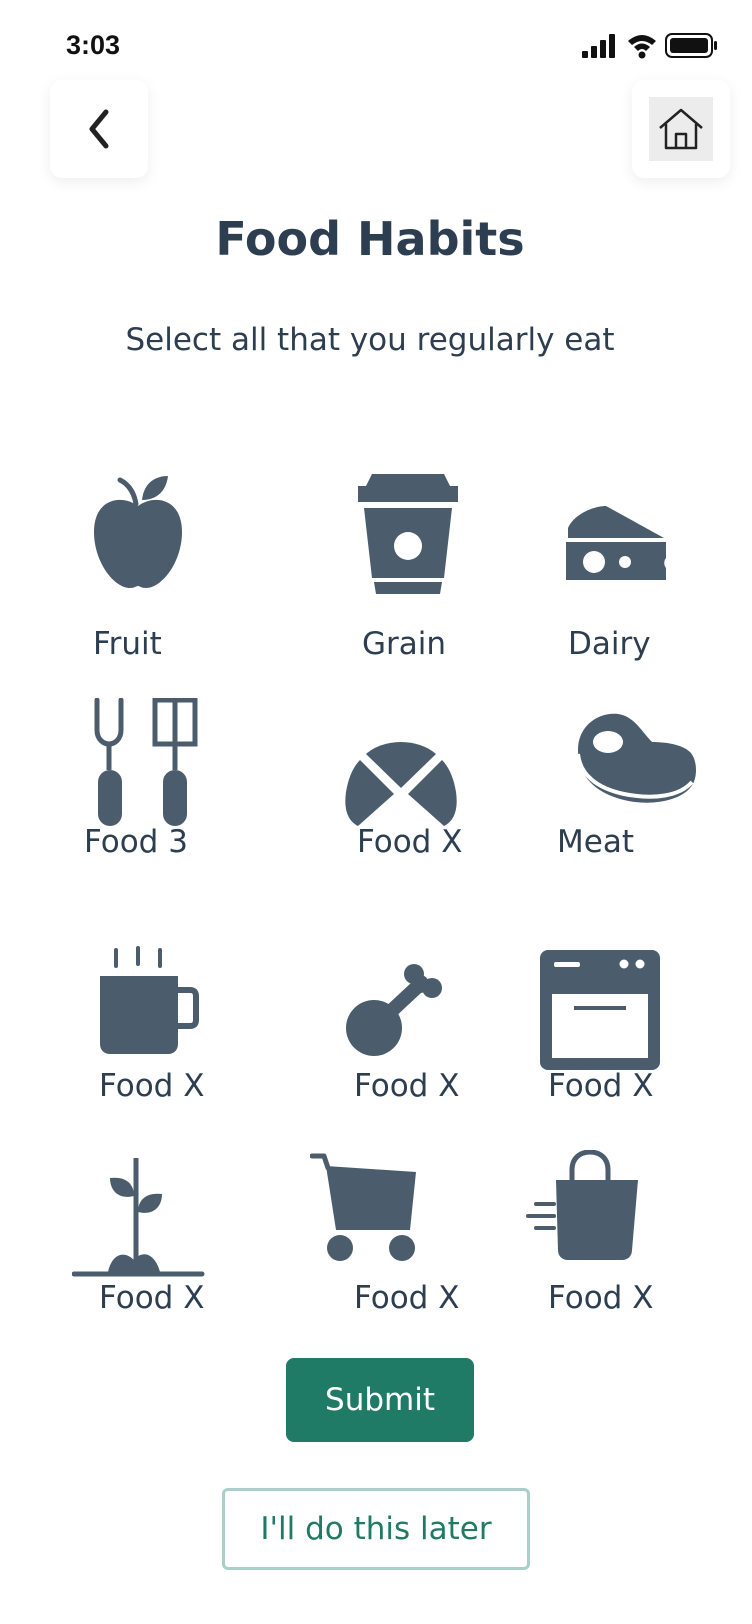 The height and width of the screenshot is (1624, 752). Describe the element at coordinates (598, 46) in the screenshot. I see `cellular-signal-icon` at that location.